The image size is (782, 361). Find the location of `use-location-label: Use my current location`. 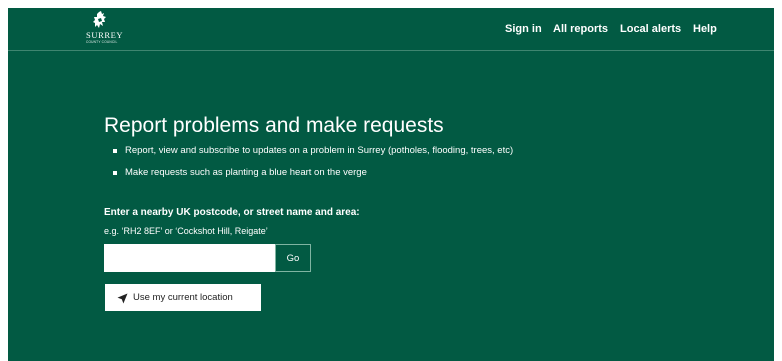

use-location-label: Use my current location is located at coordinates (183, 297).